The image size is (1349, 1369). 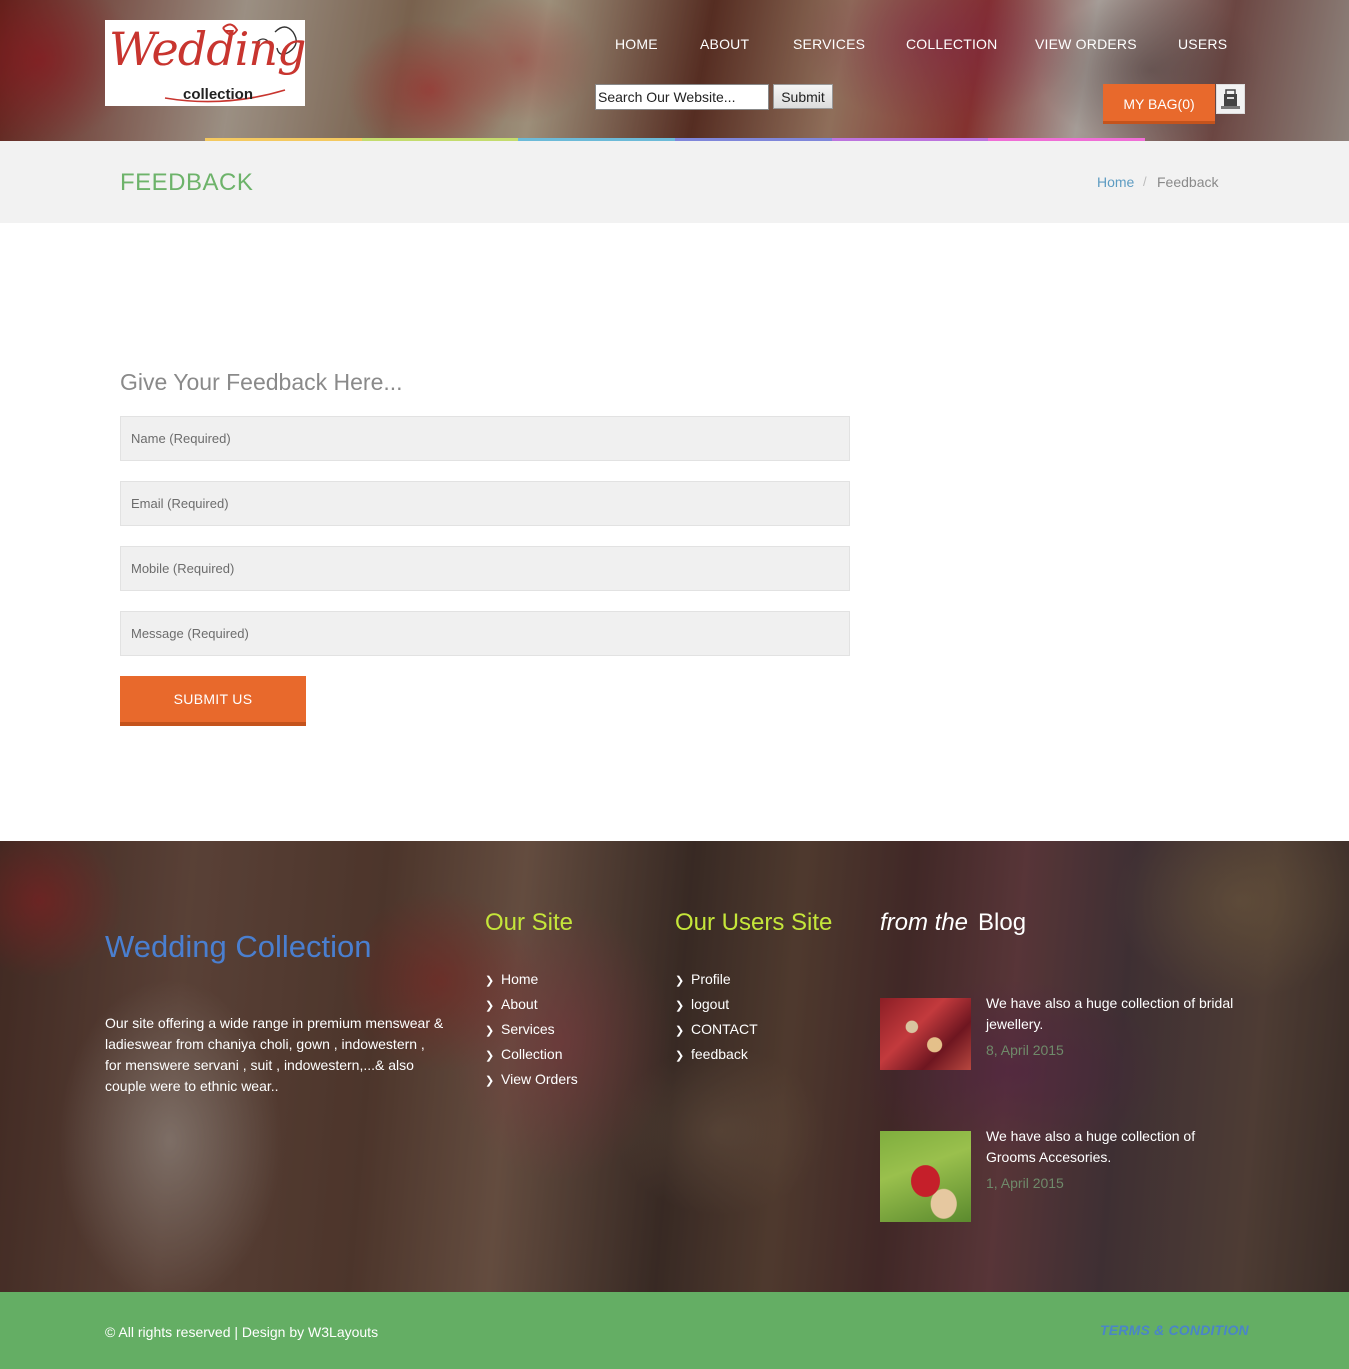 I want to click on search-input, so click(x=682, y=97).